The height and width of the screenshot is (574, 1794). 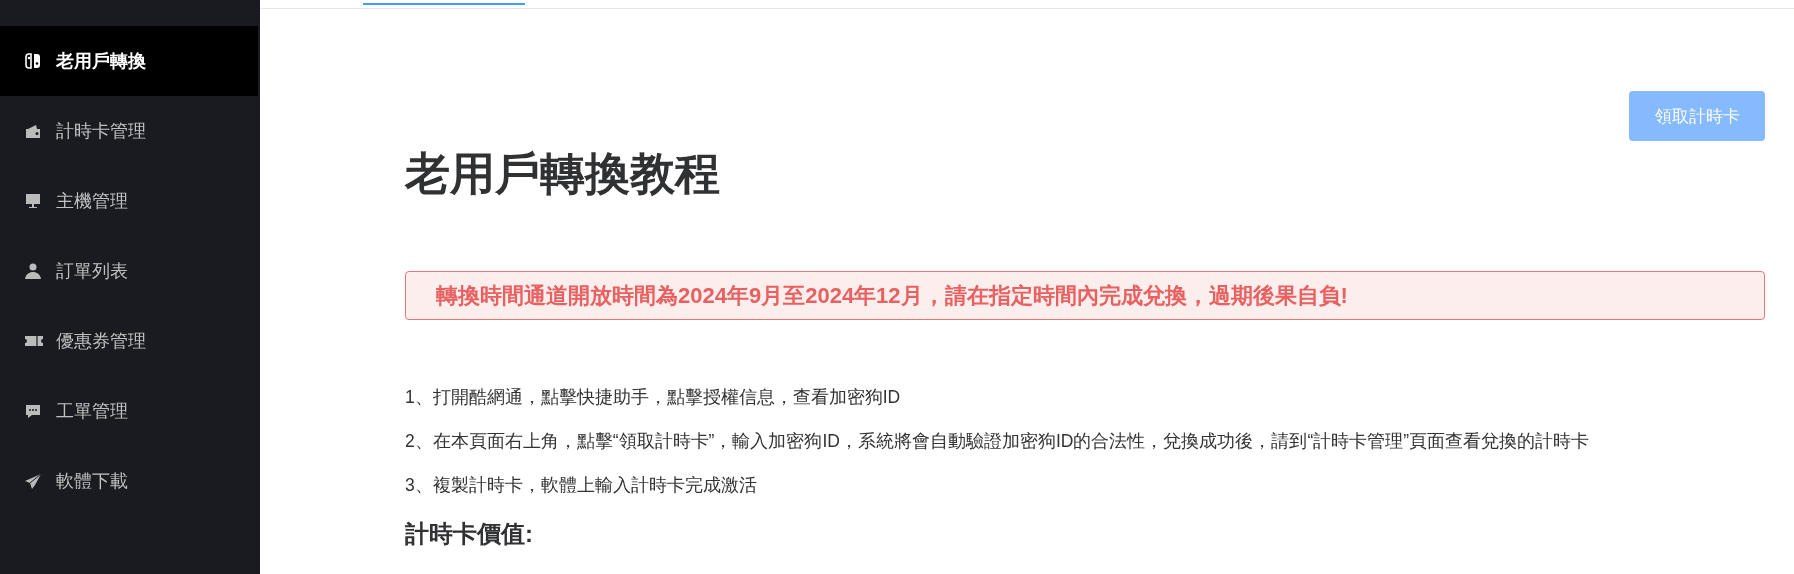 I want to click on section-heading: 計時卡價值:, so click(x=469, y=534).